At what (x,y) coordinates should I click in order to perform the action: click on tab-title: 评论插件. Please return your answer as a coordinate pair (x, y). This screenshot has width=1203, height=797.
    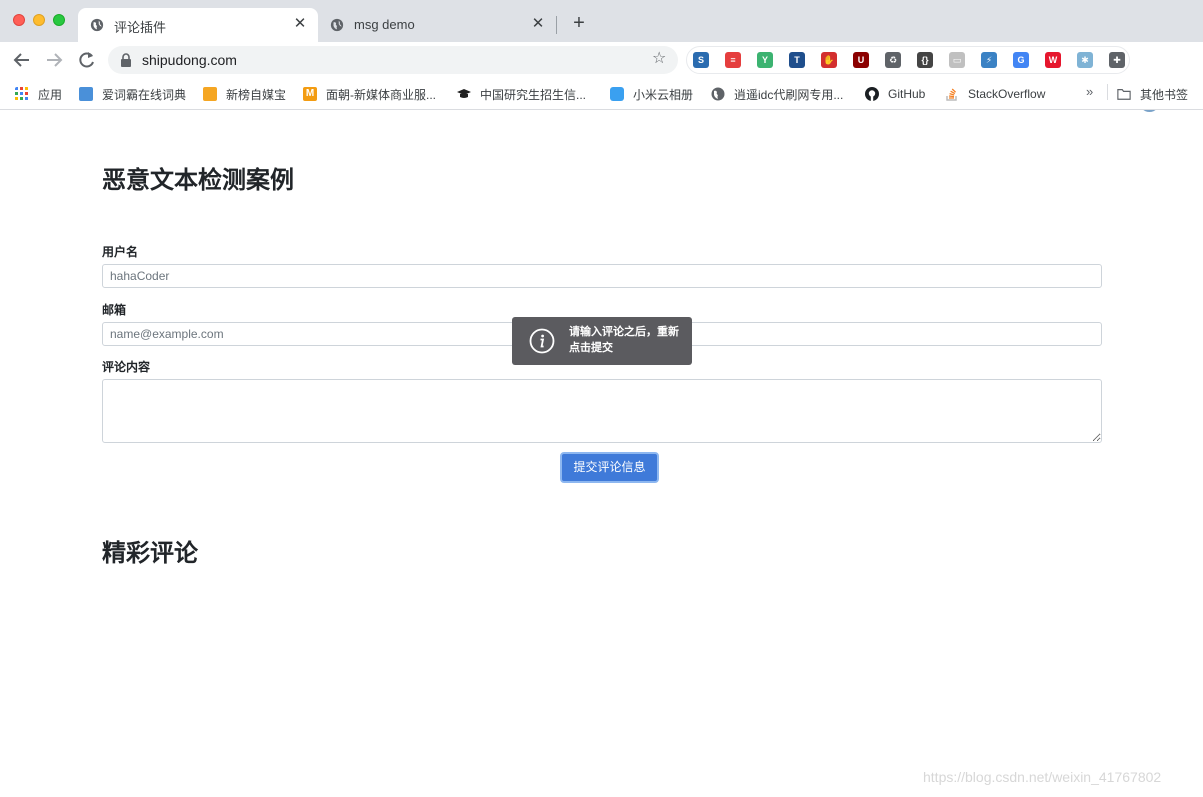
    Looking at the image, I should click on (140, 27).